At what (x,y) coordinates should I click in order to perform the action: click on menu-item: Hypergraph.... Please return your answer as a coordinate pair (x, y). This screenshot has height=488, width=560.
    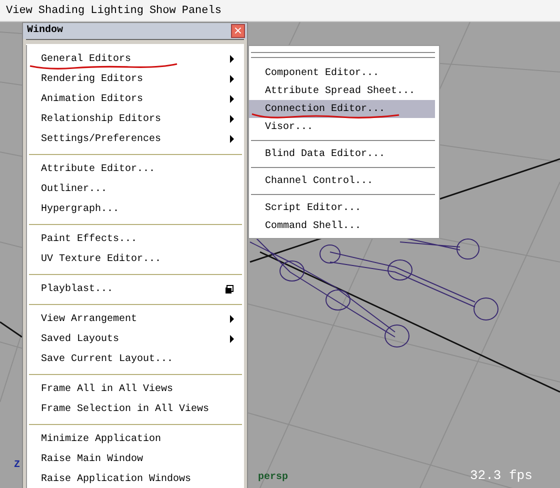
    Looking at the image, I should click on (135, 209).